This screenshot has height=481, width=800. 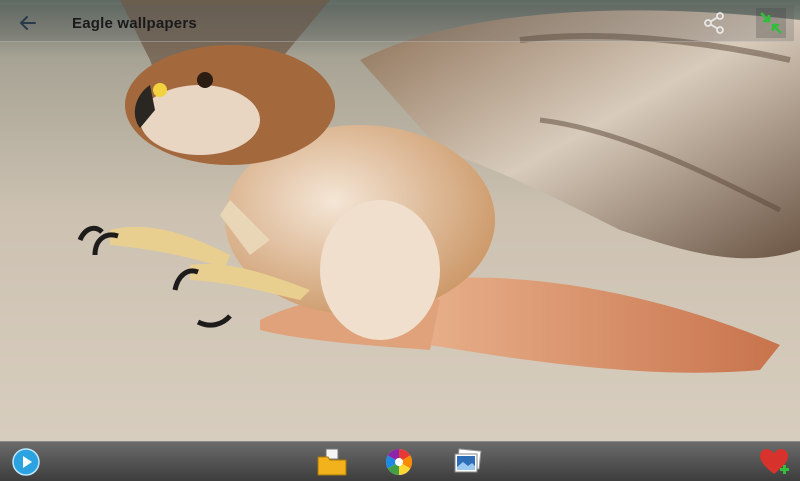 I want to click on color-picker-button, so click(x=399, y=462).